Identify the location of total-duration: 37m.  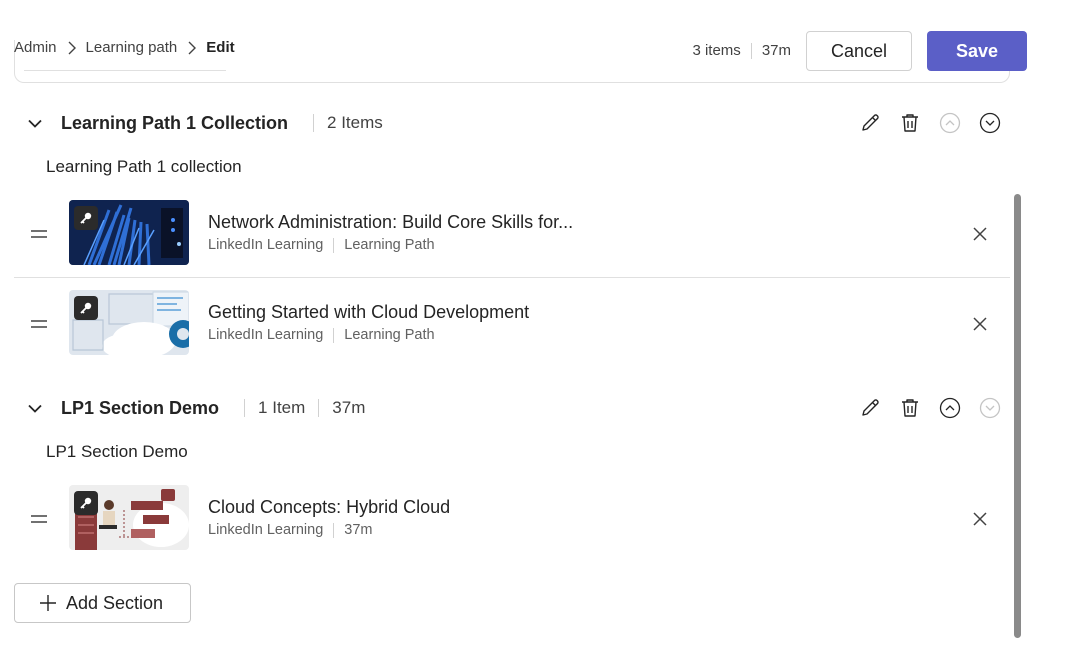
(776, 50).